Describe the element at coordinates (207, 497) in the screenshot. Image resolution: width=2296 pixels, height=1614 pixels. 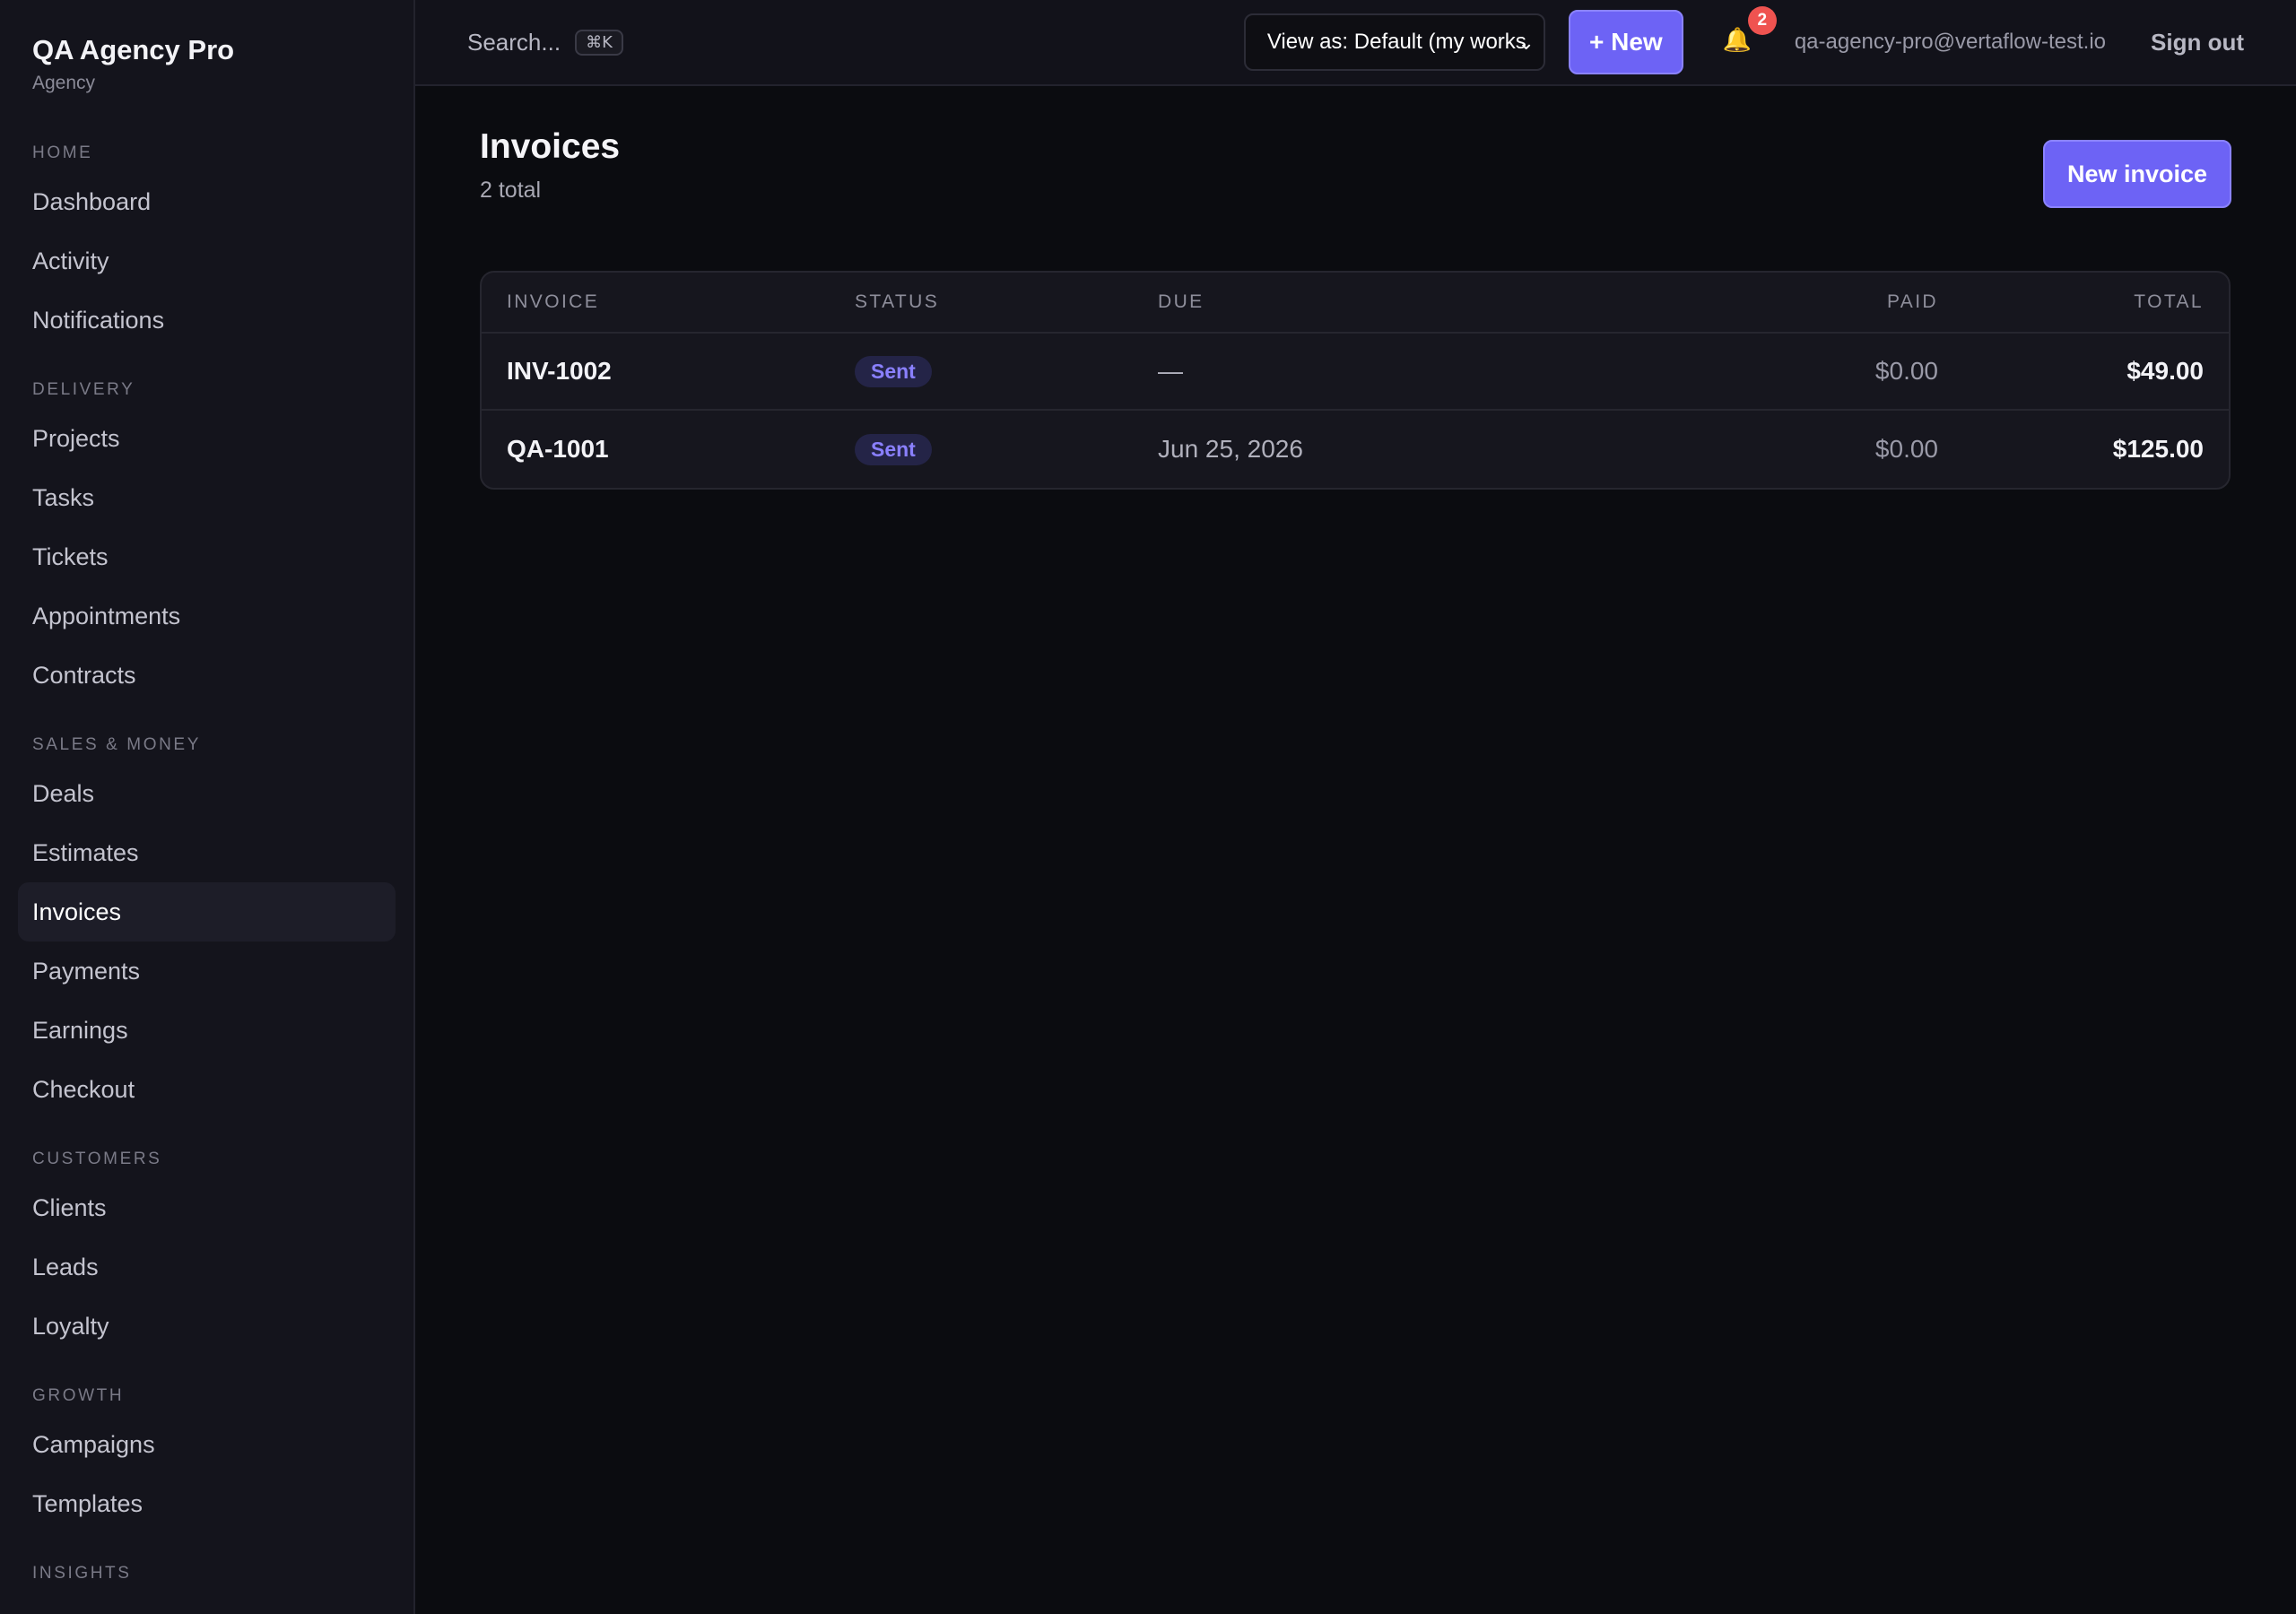
I see `sidebar-item-tasks: Tasks` at that location.